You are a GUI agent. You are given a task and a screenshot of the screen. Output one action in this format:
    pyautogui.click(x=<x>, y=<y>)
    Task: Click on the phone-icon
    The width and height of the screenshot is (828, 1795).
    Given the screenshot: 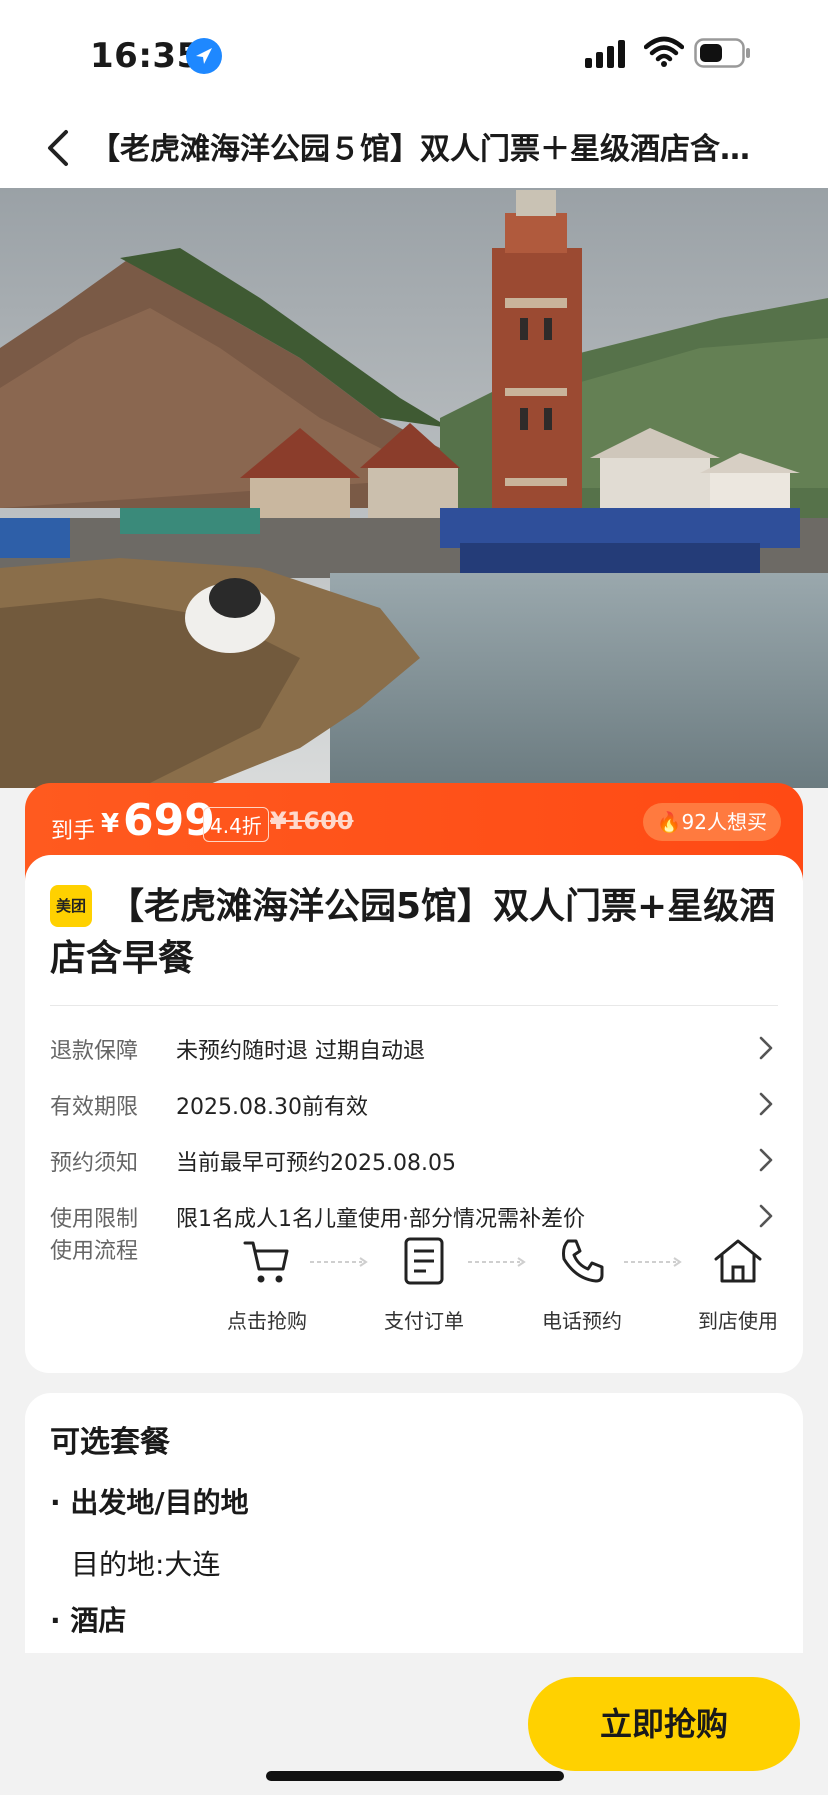 What is the action you would take?
    pyautogui.click(x=582, y=1261)
    